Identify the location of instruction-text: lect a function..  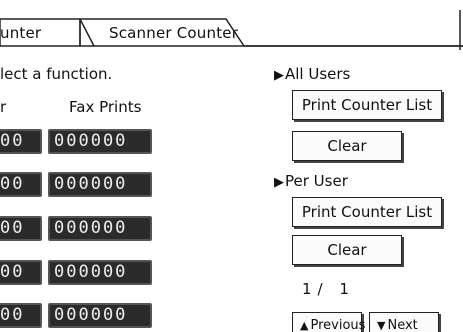
(56, 74).